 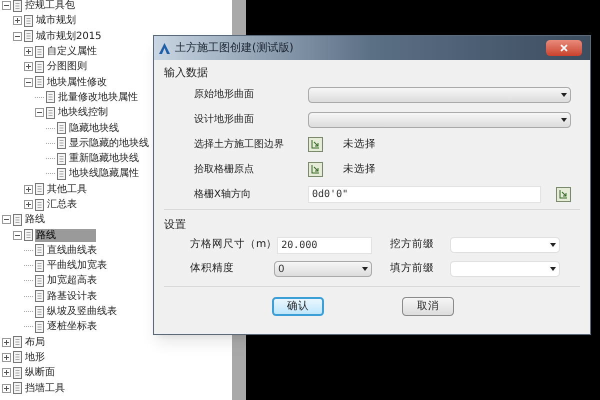 What do you see at coordinates (412, 268) in the screenshot?
I see `field-label: 填方前缀` at bounding box center [412, 268].